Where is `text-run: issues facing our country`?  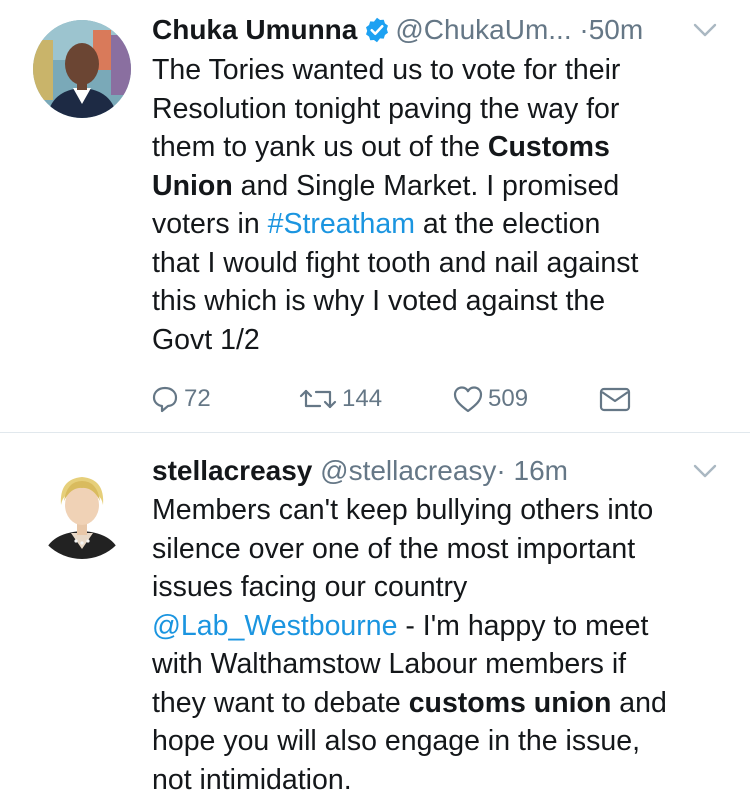 text-run: issues facing our country is located at coordinates (310, 587).